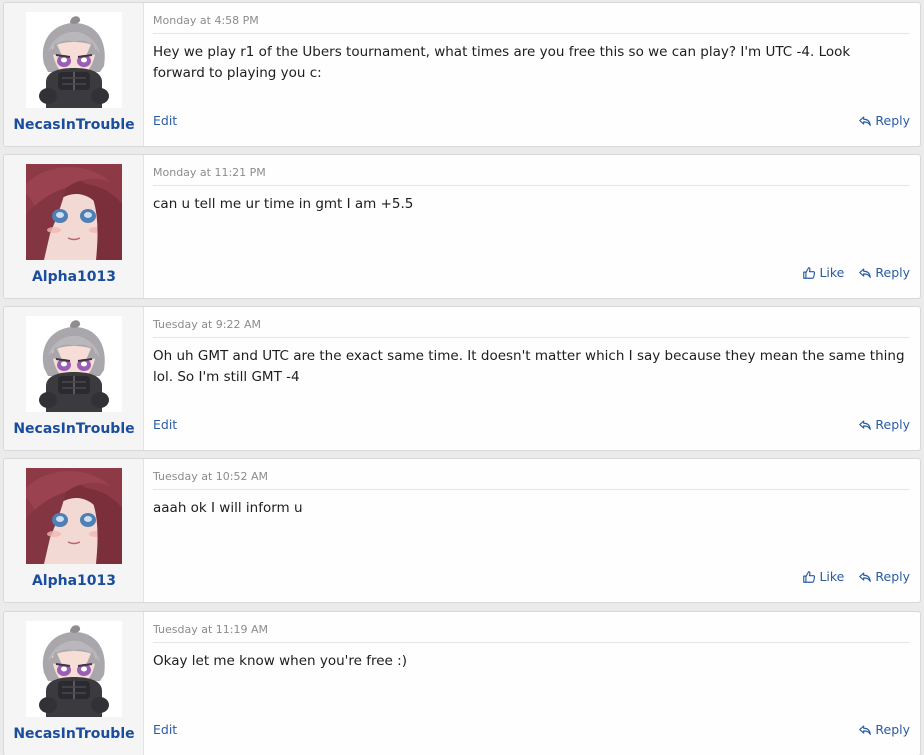 The image size is (924, 755). I want to click on post-date: Tuesday at 9:22 AM, so click(207, 324).